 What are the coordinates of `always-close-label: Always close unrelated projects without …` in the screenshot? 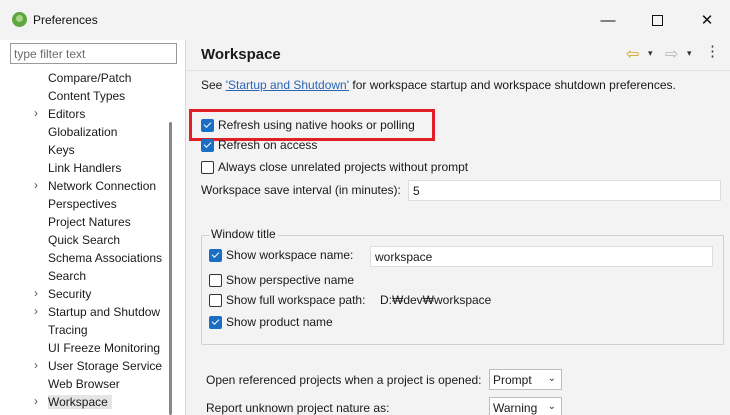 It's located at (343, 167).